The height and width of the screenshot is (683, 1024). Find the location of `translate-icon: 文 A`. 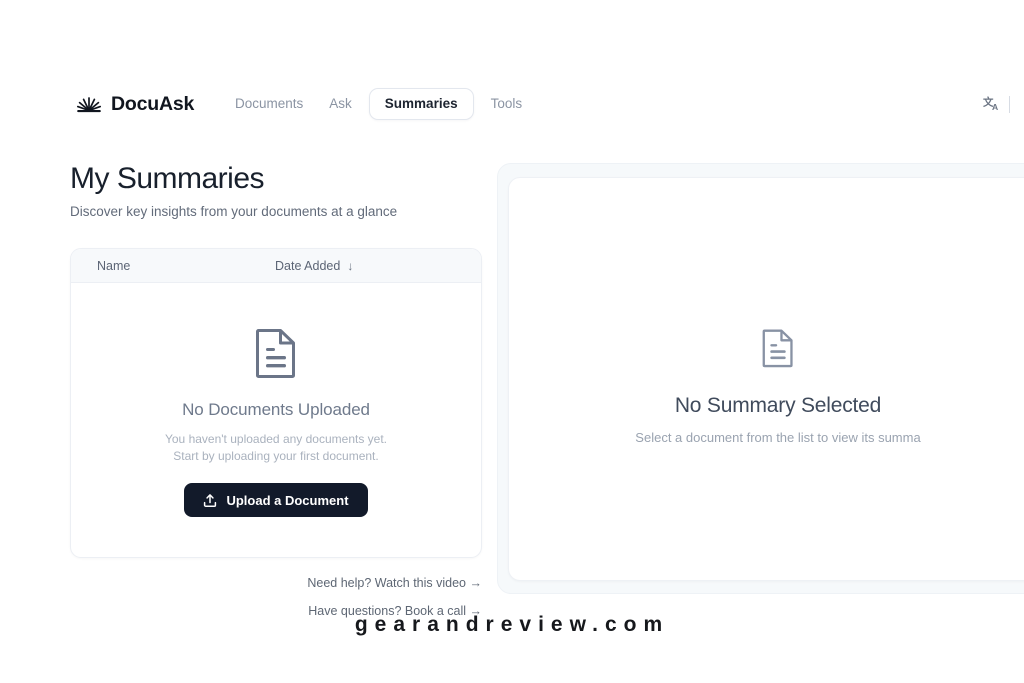

translate-icon: 文 A is located at coordinates (992, 104).